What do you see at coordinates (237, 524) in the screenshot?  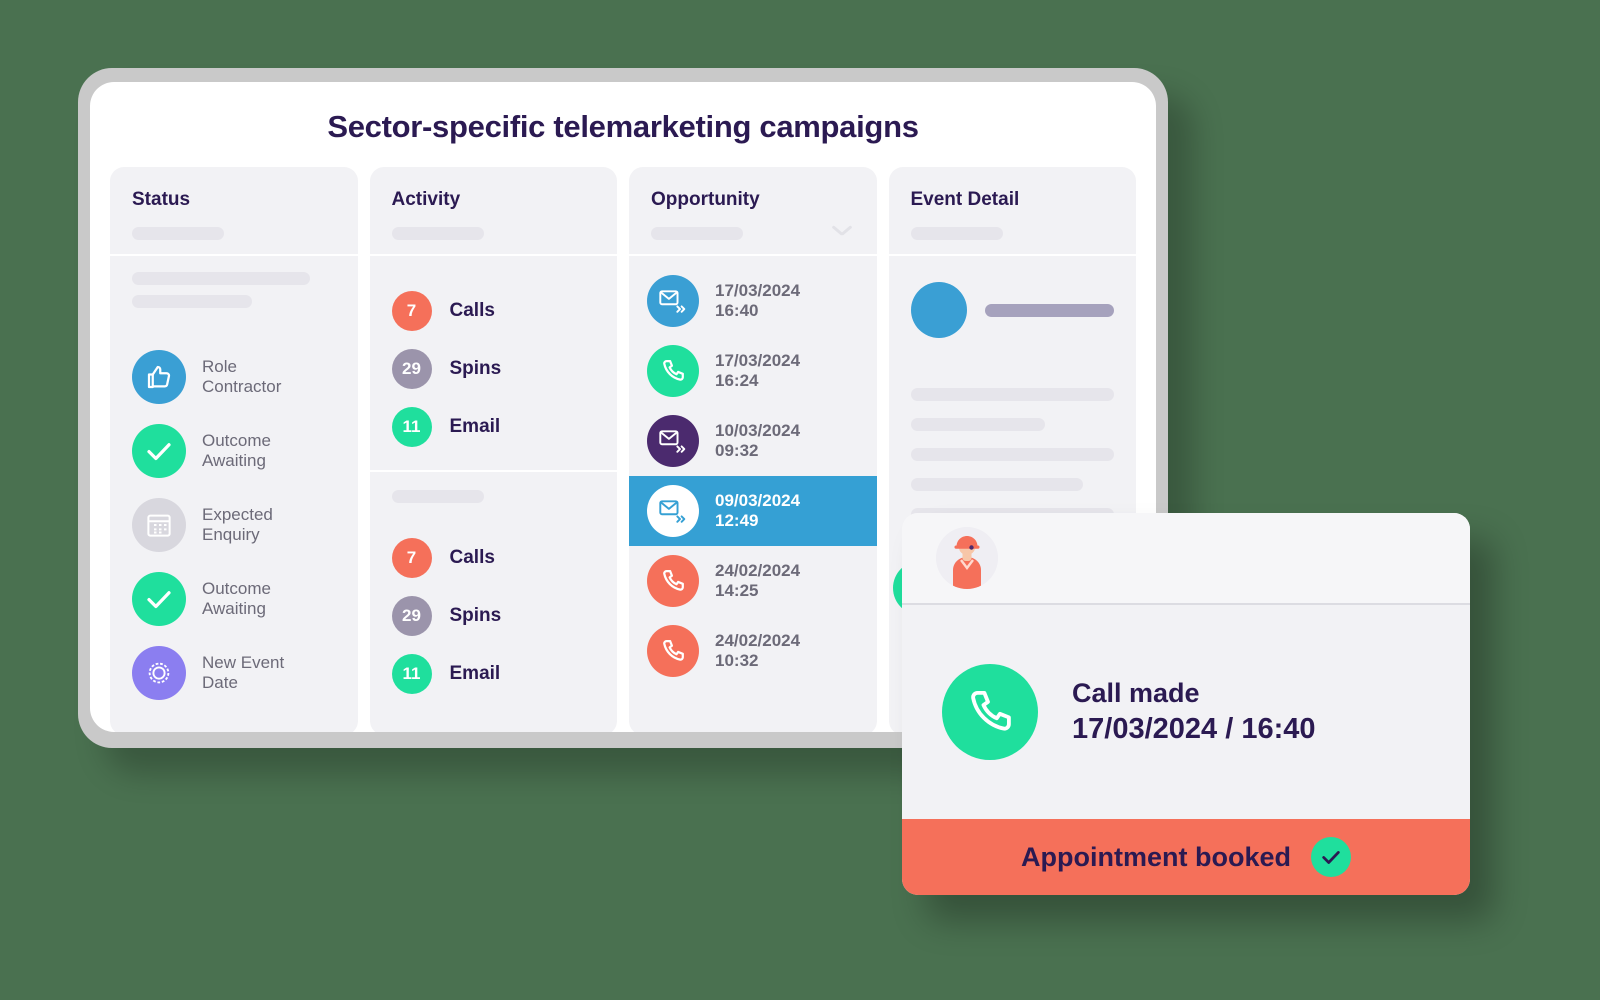 I see `status-label: Expected Enquiry` at bounding box center [237, 524].